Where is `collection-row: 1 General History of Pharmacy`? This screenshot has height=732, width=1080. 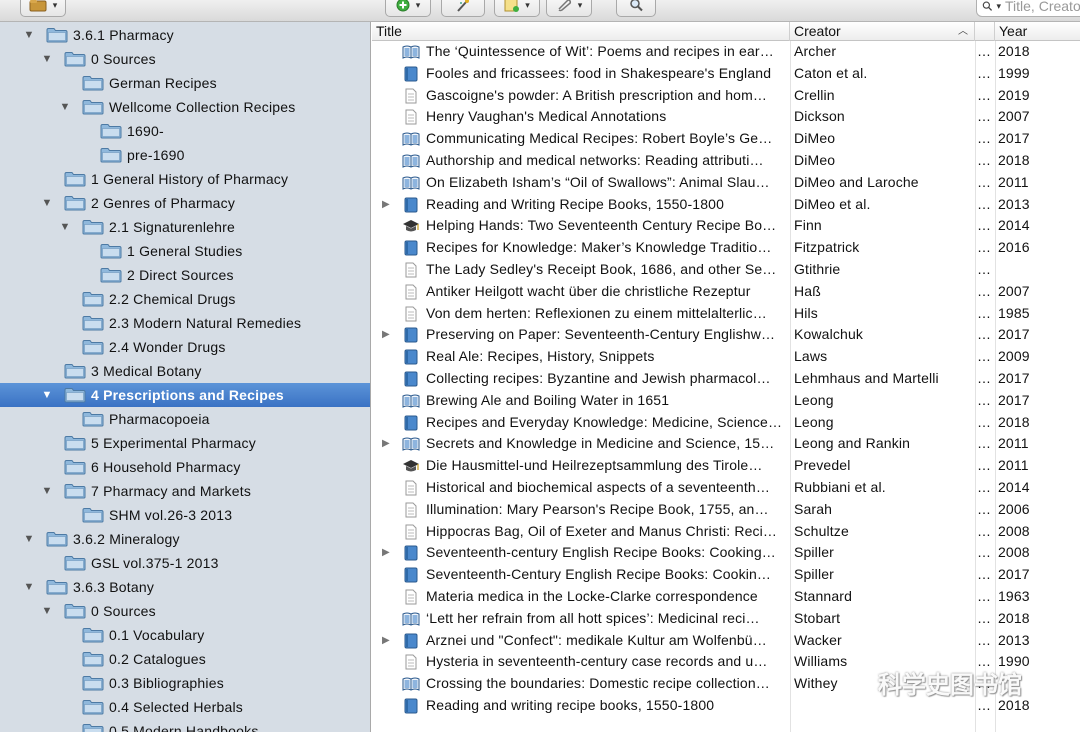 collection-row: 1 General History of Pharmacy is located at coordinates (185, 179).